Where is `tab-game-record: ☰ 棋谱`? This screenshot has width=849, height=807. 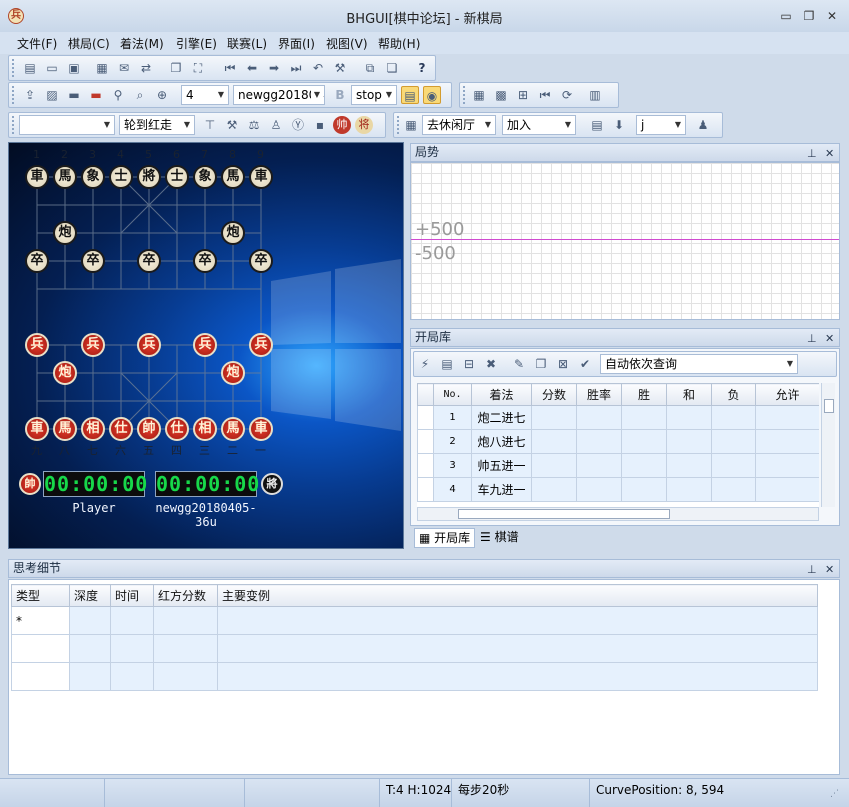
tab-game-record: ☰ 棋谱 is located at coordinates (499, 538).